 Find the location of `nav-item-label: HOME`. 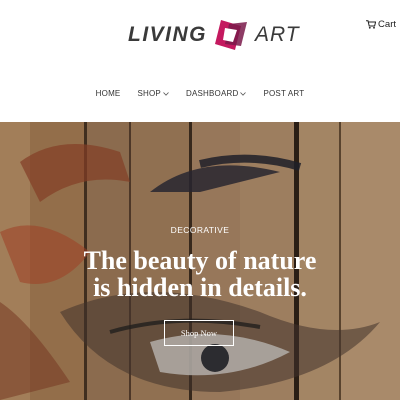

nav-item-label: HOME is located at coordinates (108, 93).